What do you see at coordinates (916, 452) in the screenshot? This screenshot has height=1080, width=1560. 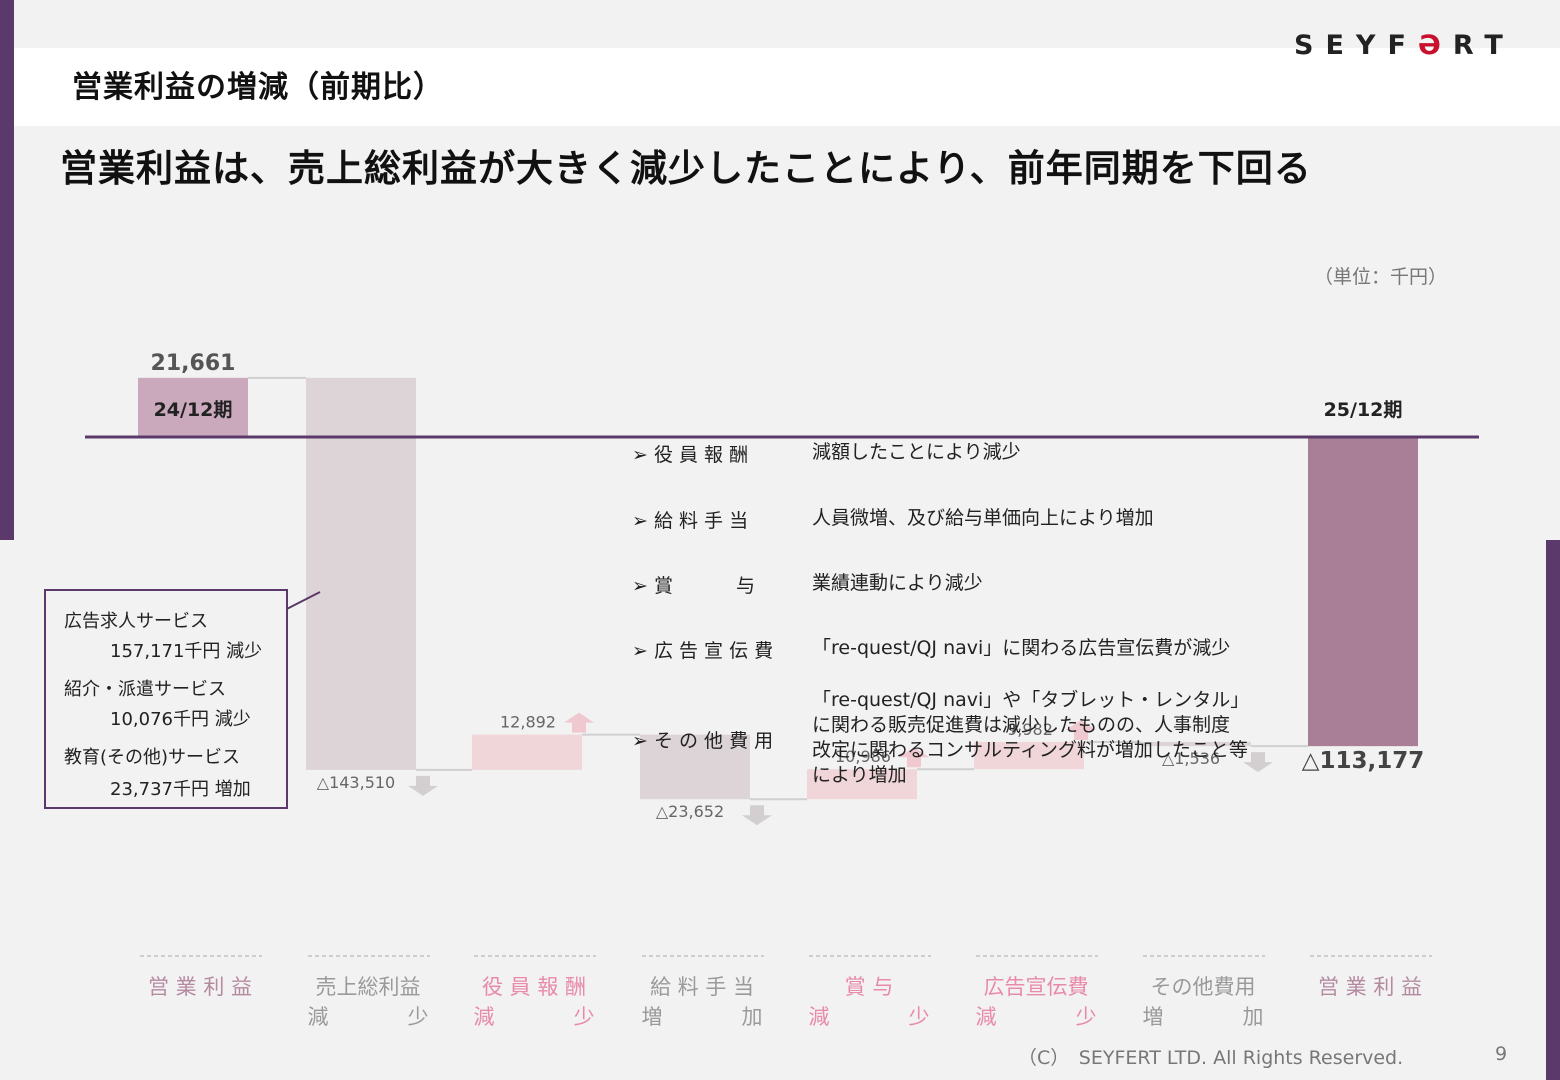 I see `note-text: 減額したことにより減少` at bounding box center [916, 452].